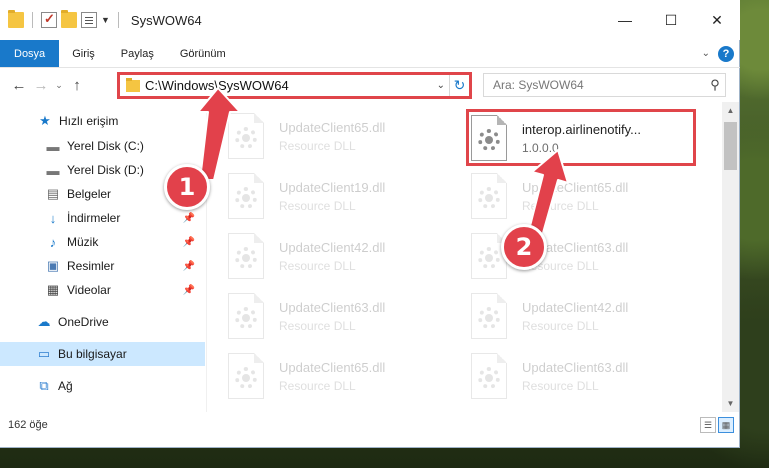 This screenshot has width=769, height=468. Describe the element at coordinates (332, 187) in the screenshot. I see `file-name: UpdateClient19.dll` at that location.